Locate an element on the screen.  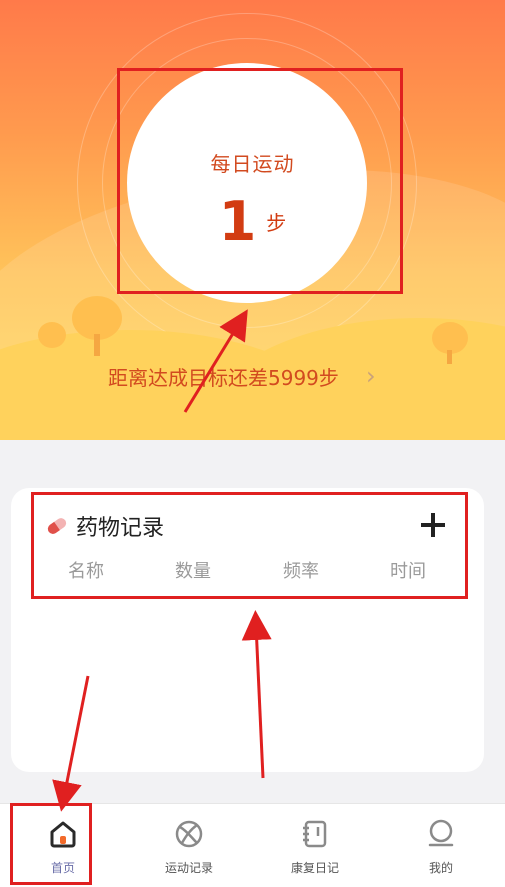
column-header-name: 名称 is located at coordinates (86, 571).